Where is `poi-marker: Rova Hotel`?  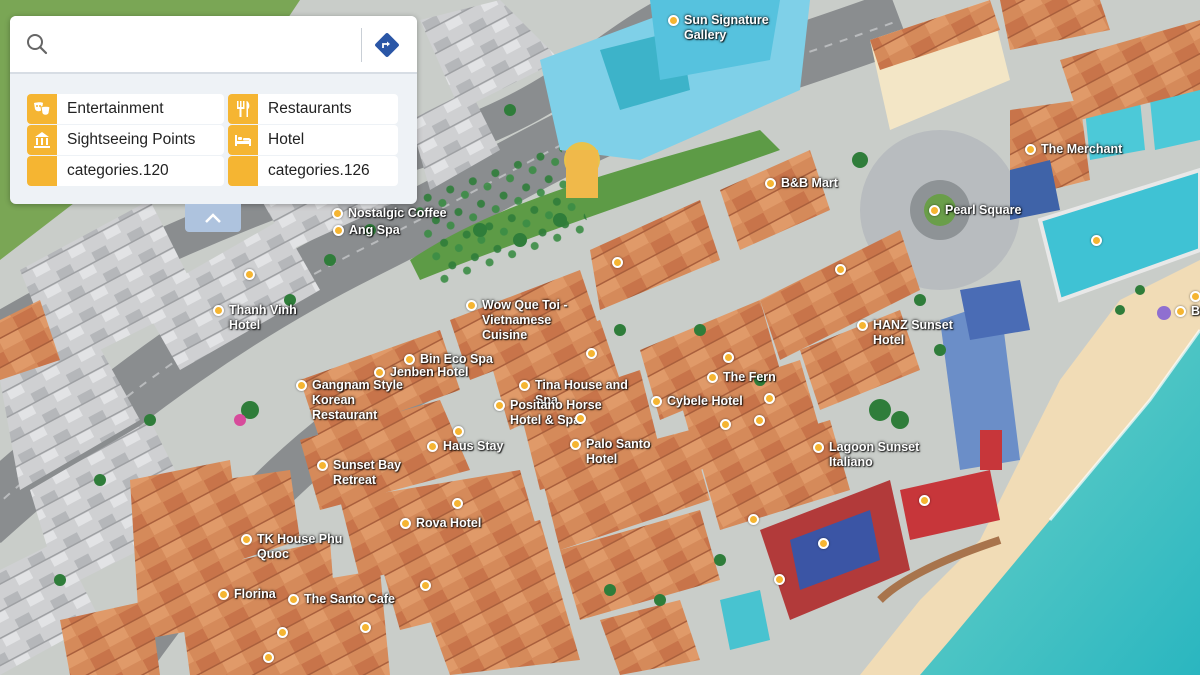 poi-marker: Rova Hotel is located at coordinates (440, 523).